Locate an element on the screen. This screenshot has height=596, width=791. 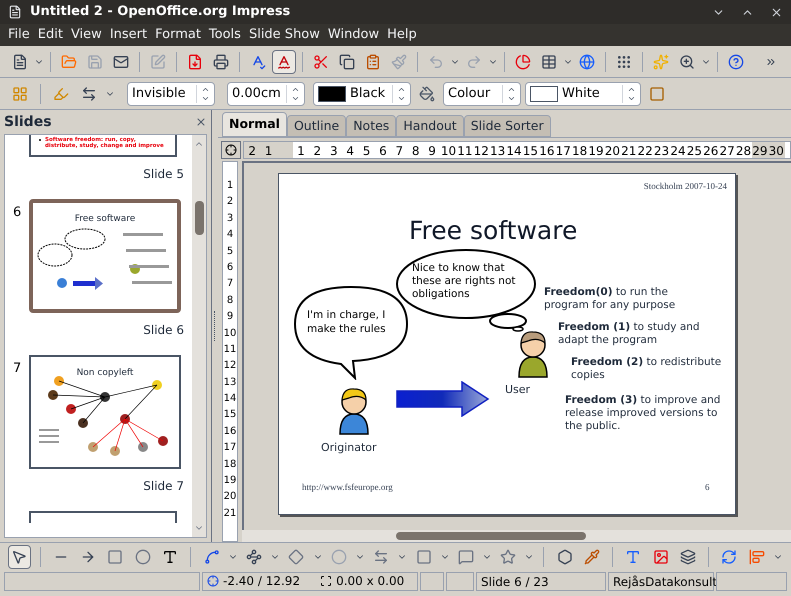
fill-color-dropdown: White is located at coordinates (583, 94).